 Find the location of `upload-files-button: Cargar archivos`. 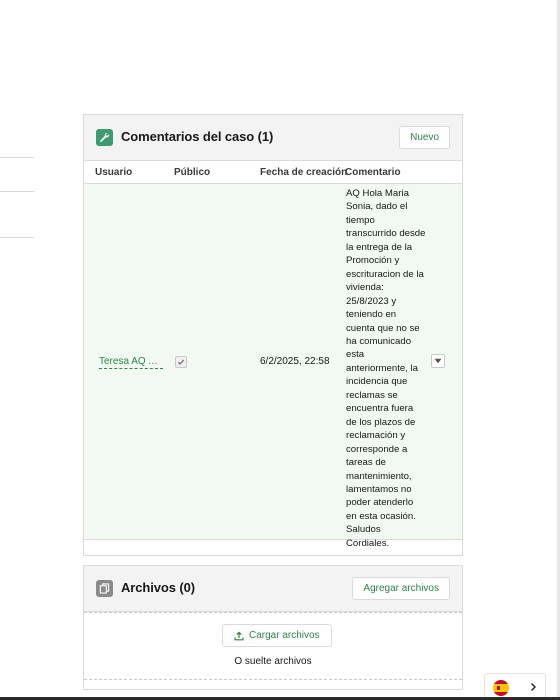

upload-files-button: Cargar archivos is located at coordinates (277, 635).